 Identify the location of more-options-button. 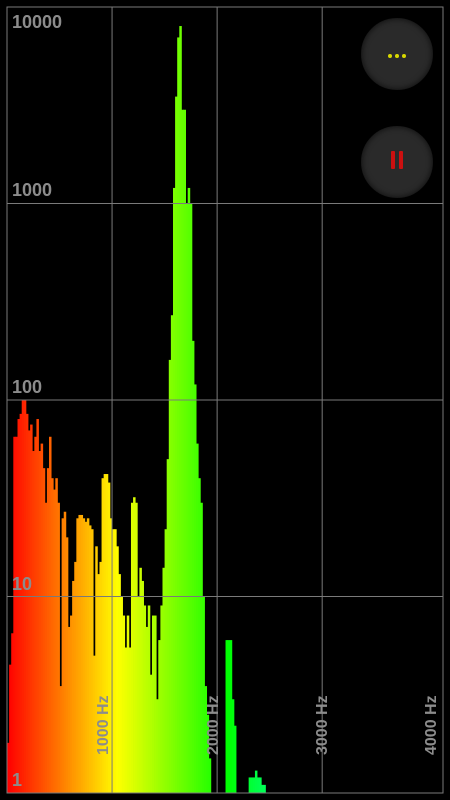
(397, 54).